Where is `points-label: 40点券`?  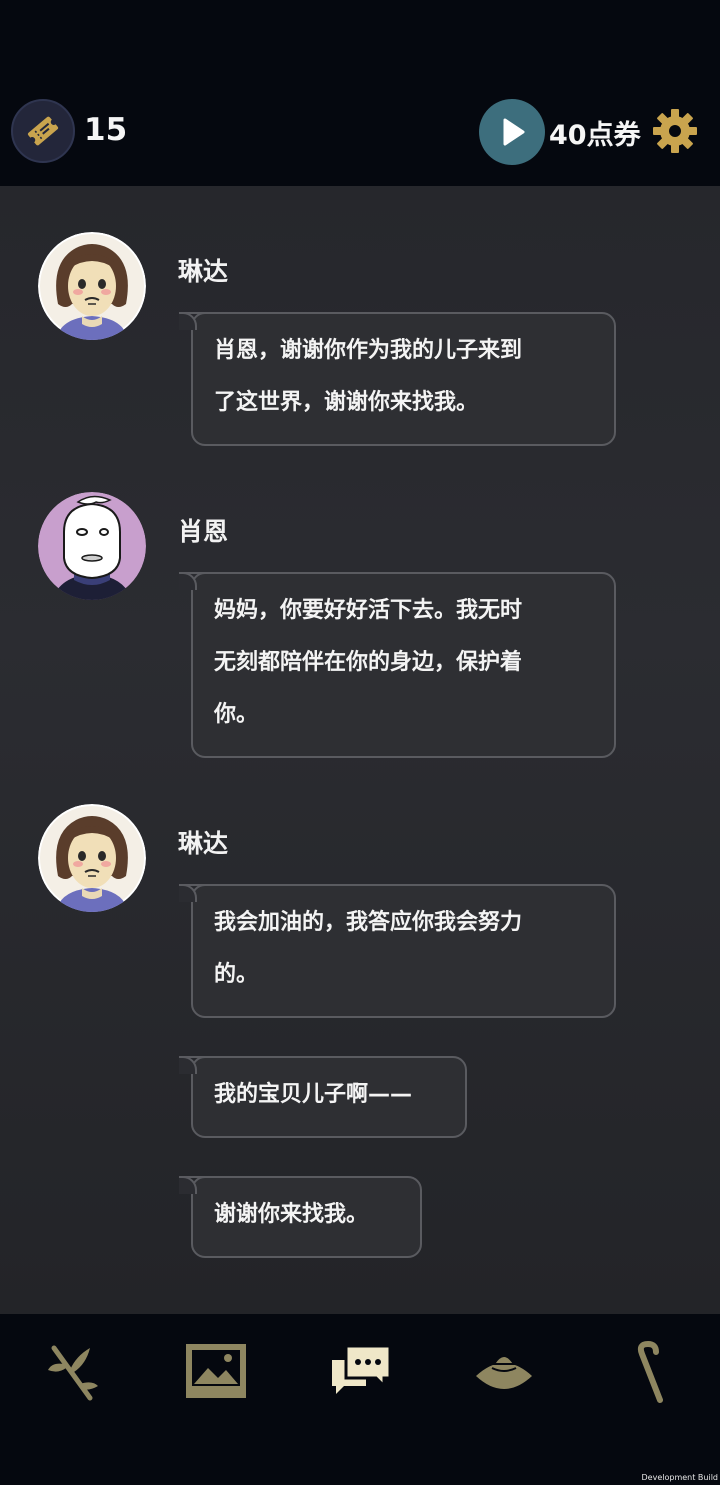 points-label: 40点券 is located at coordinates (595, 135).